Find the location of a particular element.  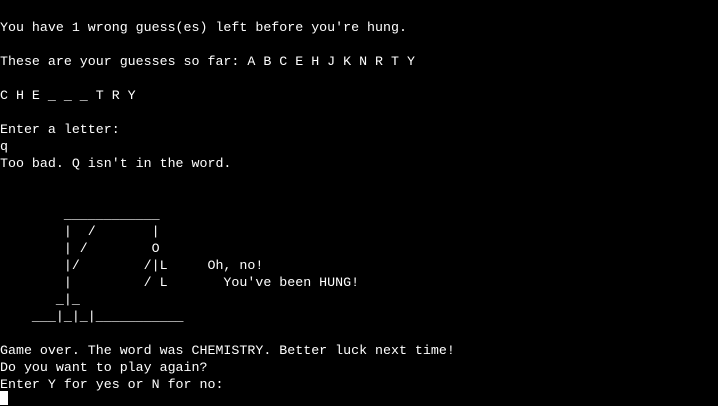

gallows-art-line: ____________ is located at coordinates (80, 214).